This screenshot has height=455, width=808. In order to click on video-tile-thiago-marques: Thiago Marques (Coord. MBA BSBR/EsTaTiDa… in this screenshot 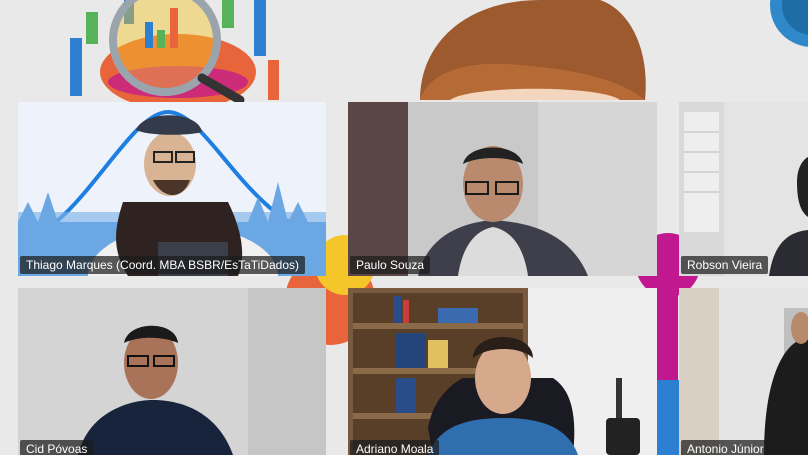, I will do `click(172, 189)`.